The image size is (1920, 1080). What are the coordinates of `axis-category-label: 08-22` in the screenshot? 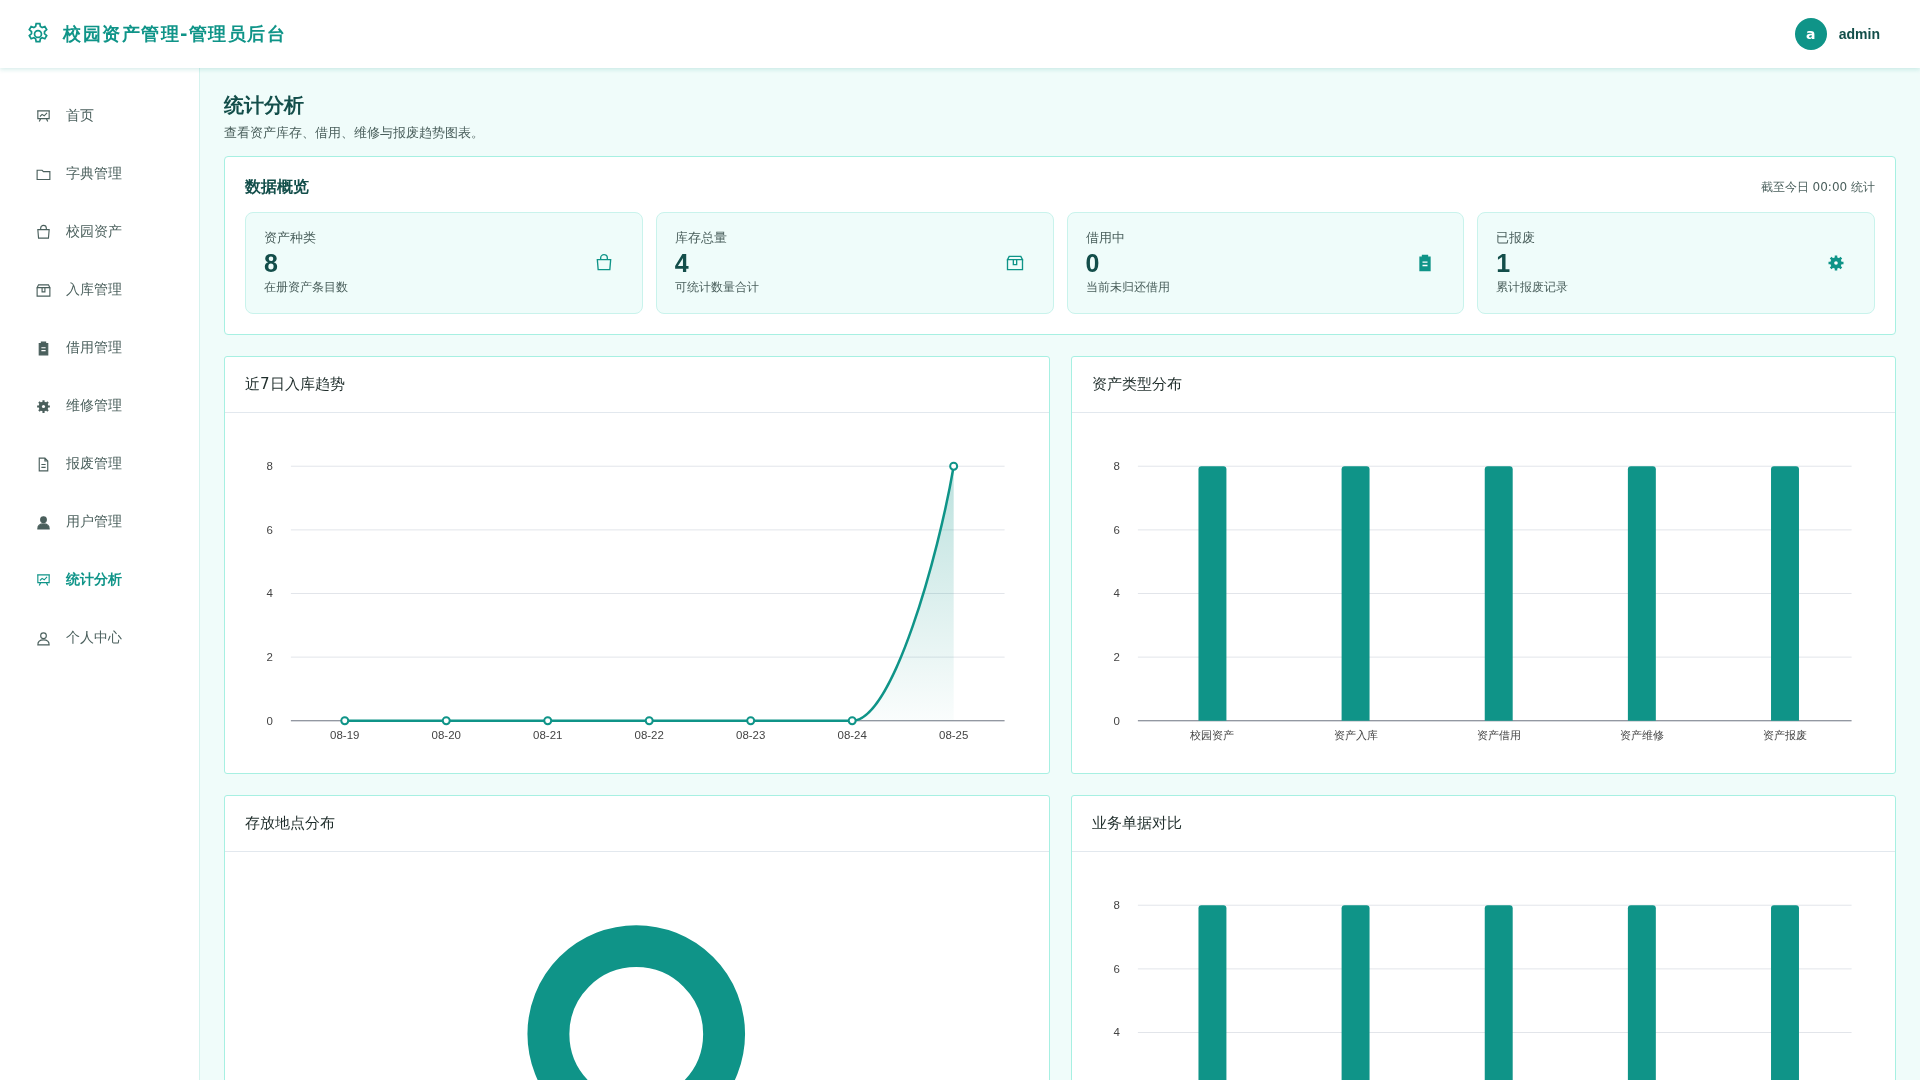 It's located at (649, 734).